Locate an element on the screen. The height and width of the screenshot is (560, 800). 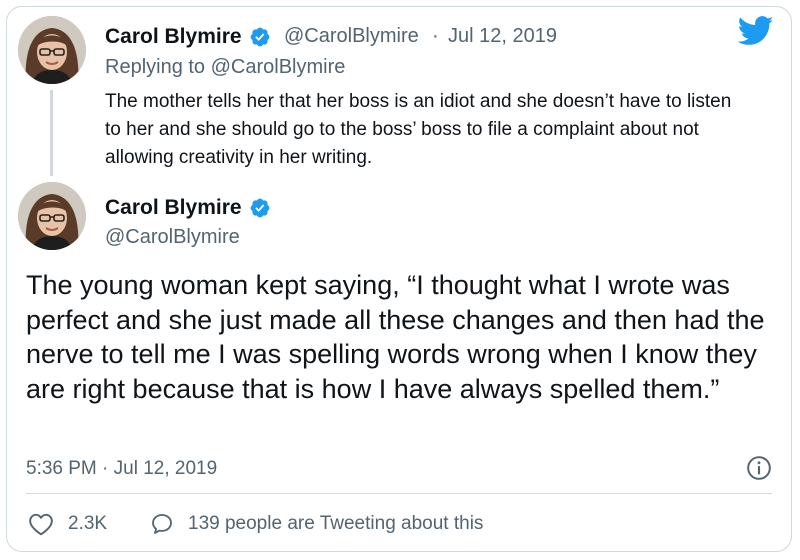
like-button: 2.3K is located at coordinates (67, 524).